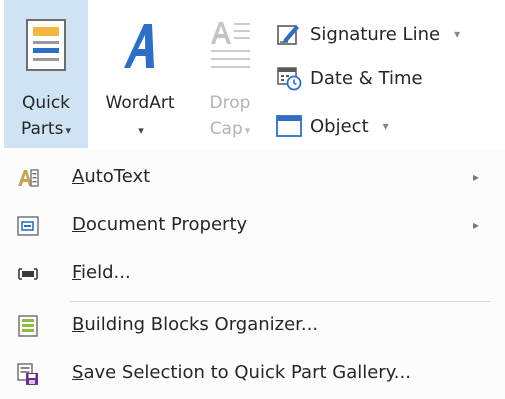 Image resolution: width=505 pixels, height=399 pixels. What do you see at coordinates (252, 226) in the screenshot?
I see `menu-item-document-property: Document Property ▸` at bounding box center [252, 226].